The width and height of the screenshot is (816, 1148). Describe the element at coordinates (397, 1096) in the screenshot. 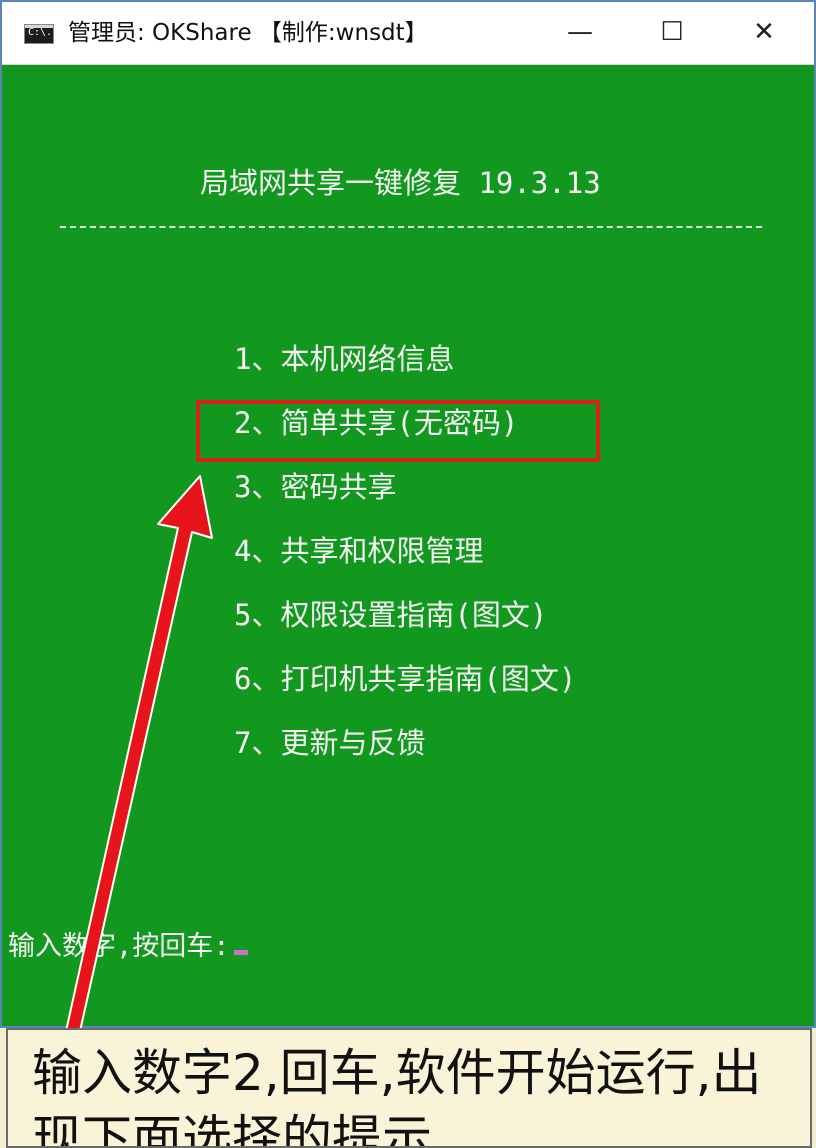

I see `caption-text: 输入数字2,回车,软件开始运行,出现下面选择的提示` at that location.